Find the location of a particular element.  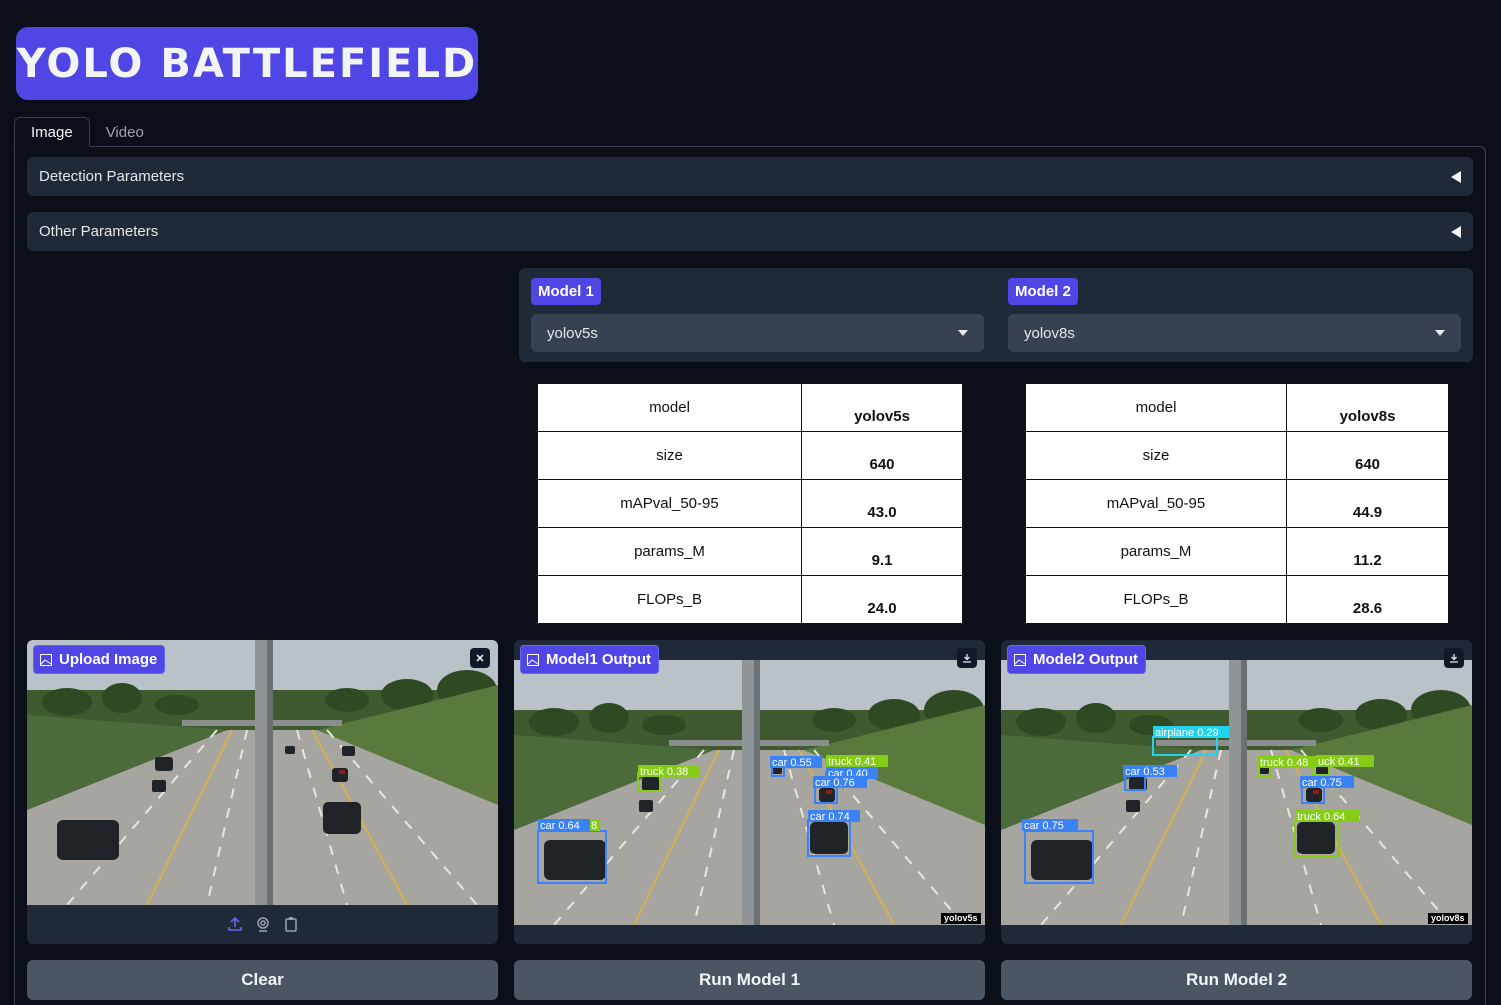

table-row: params_M 9.1 is located at coordinates (750, 551).